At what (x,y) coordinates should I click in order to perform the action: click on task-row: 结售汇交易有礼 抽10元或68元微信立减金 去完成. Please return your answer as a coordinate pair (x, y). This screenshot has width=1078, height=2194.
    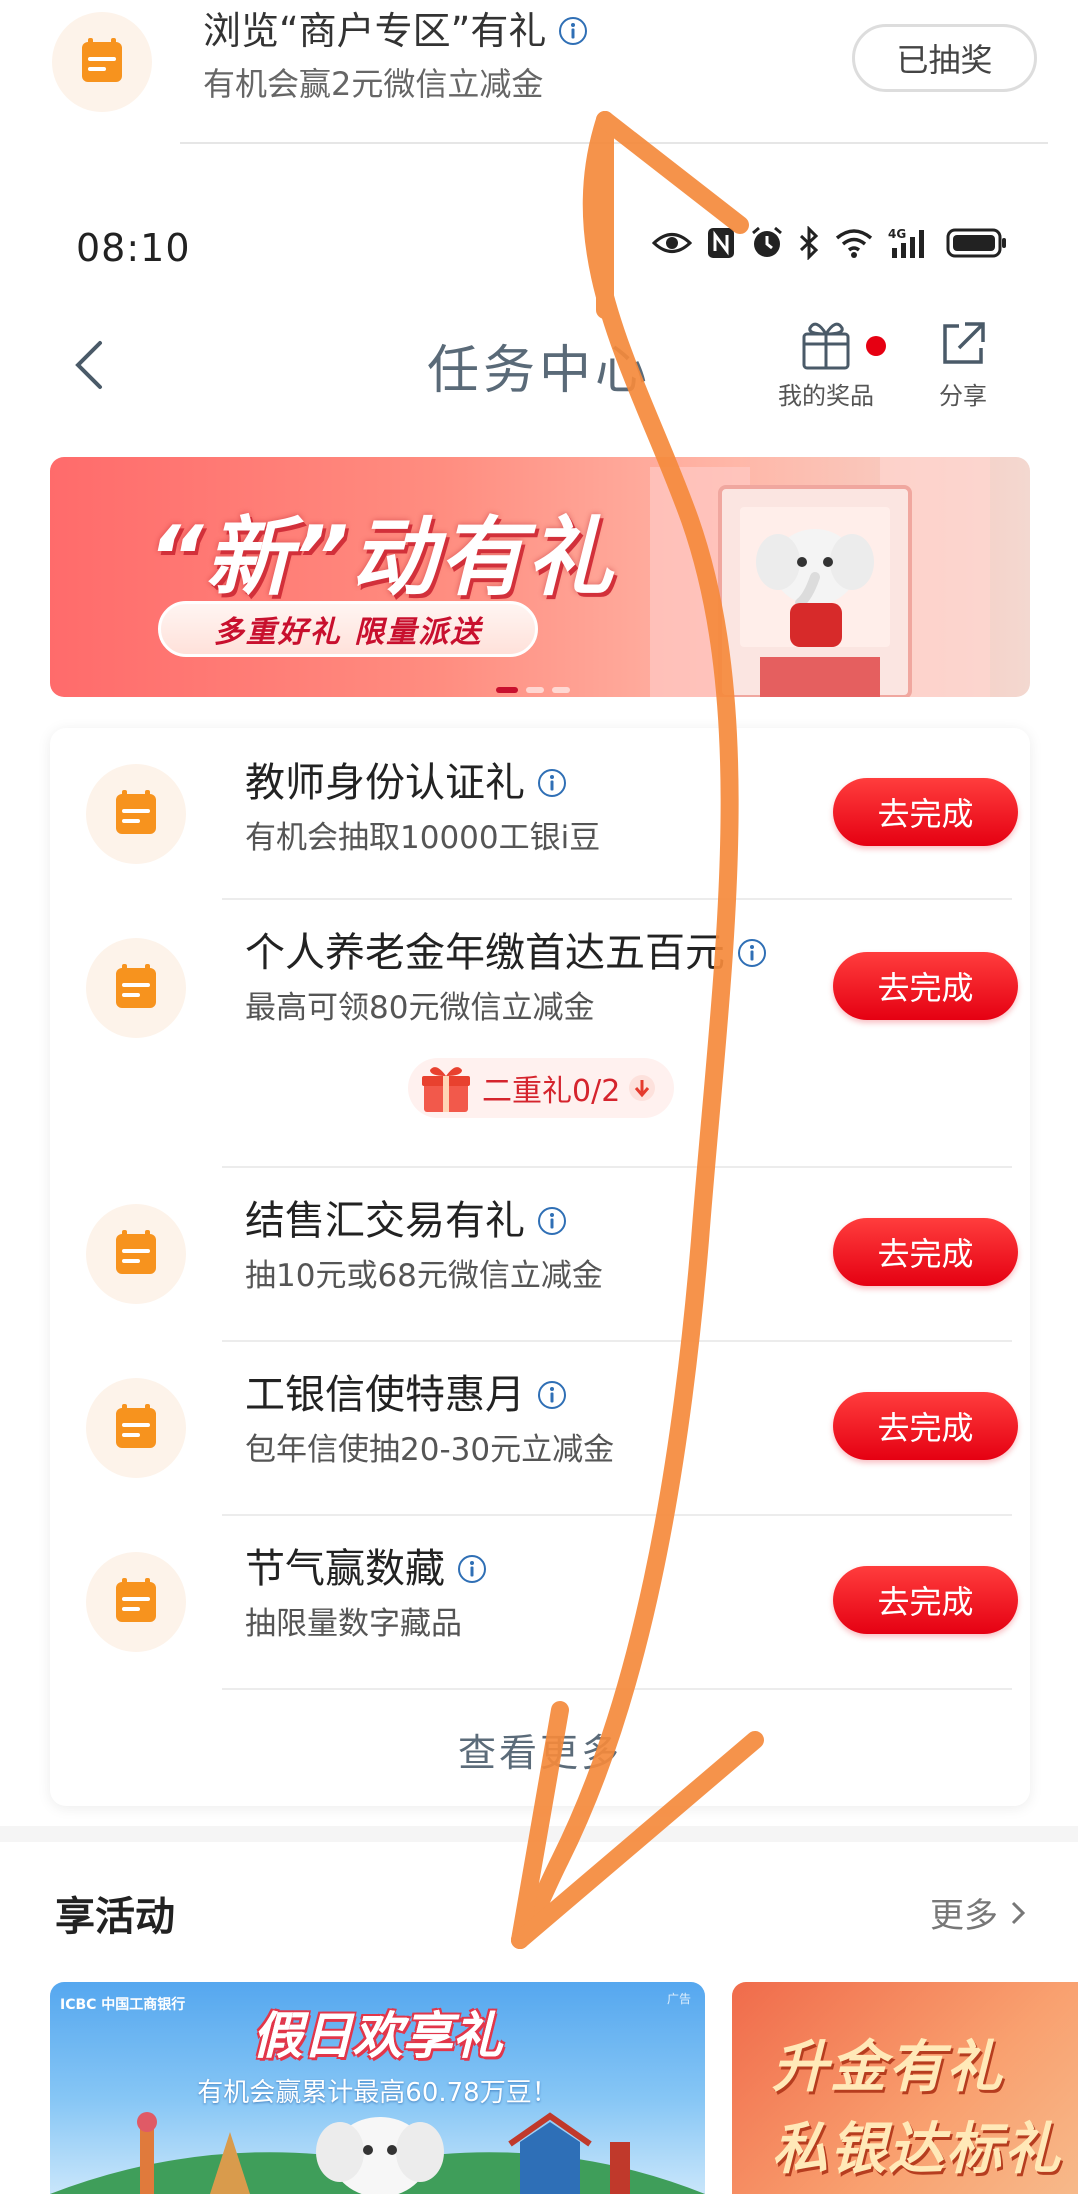
    Looking at the image, I should click on (540, 1255).